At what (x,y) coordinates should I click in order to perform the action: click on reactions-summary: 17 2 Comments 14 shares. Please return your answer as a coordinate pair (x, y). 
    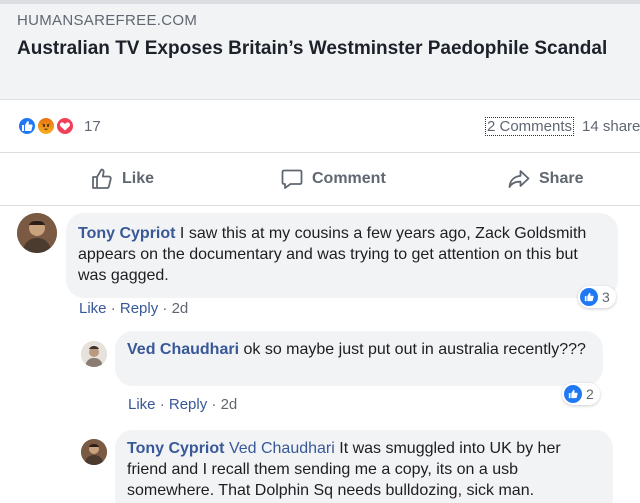
    Looking at the image, I should click on (320, 126).